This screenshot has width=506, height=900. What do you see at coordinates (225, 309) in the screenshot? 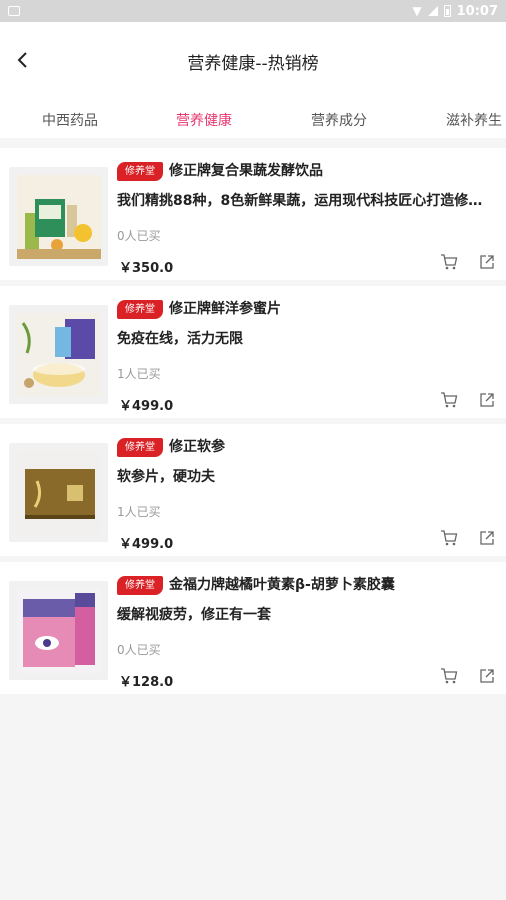
I see `product-name: 修正牌鲜洋参蜜片` at bounding box center [225, 309].